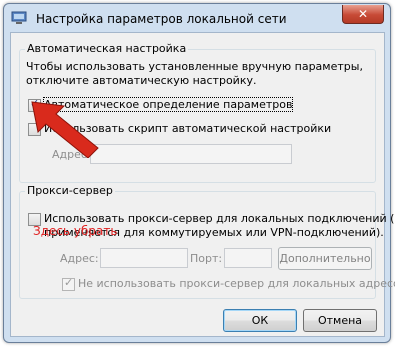 Image resolution: width=395 pixels, height=347 pixels. I want to click on title-bar: Настройка параметров локальной сети ✕, so click(197, 18).